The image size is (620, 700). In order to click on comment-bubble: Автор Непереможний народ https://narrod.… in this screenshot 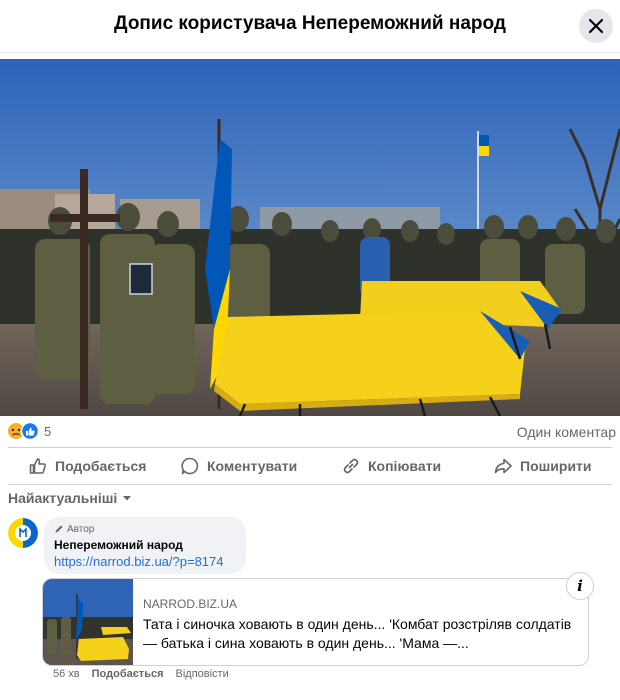, I will do `click(145, 545)`.